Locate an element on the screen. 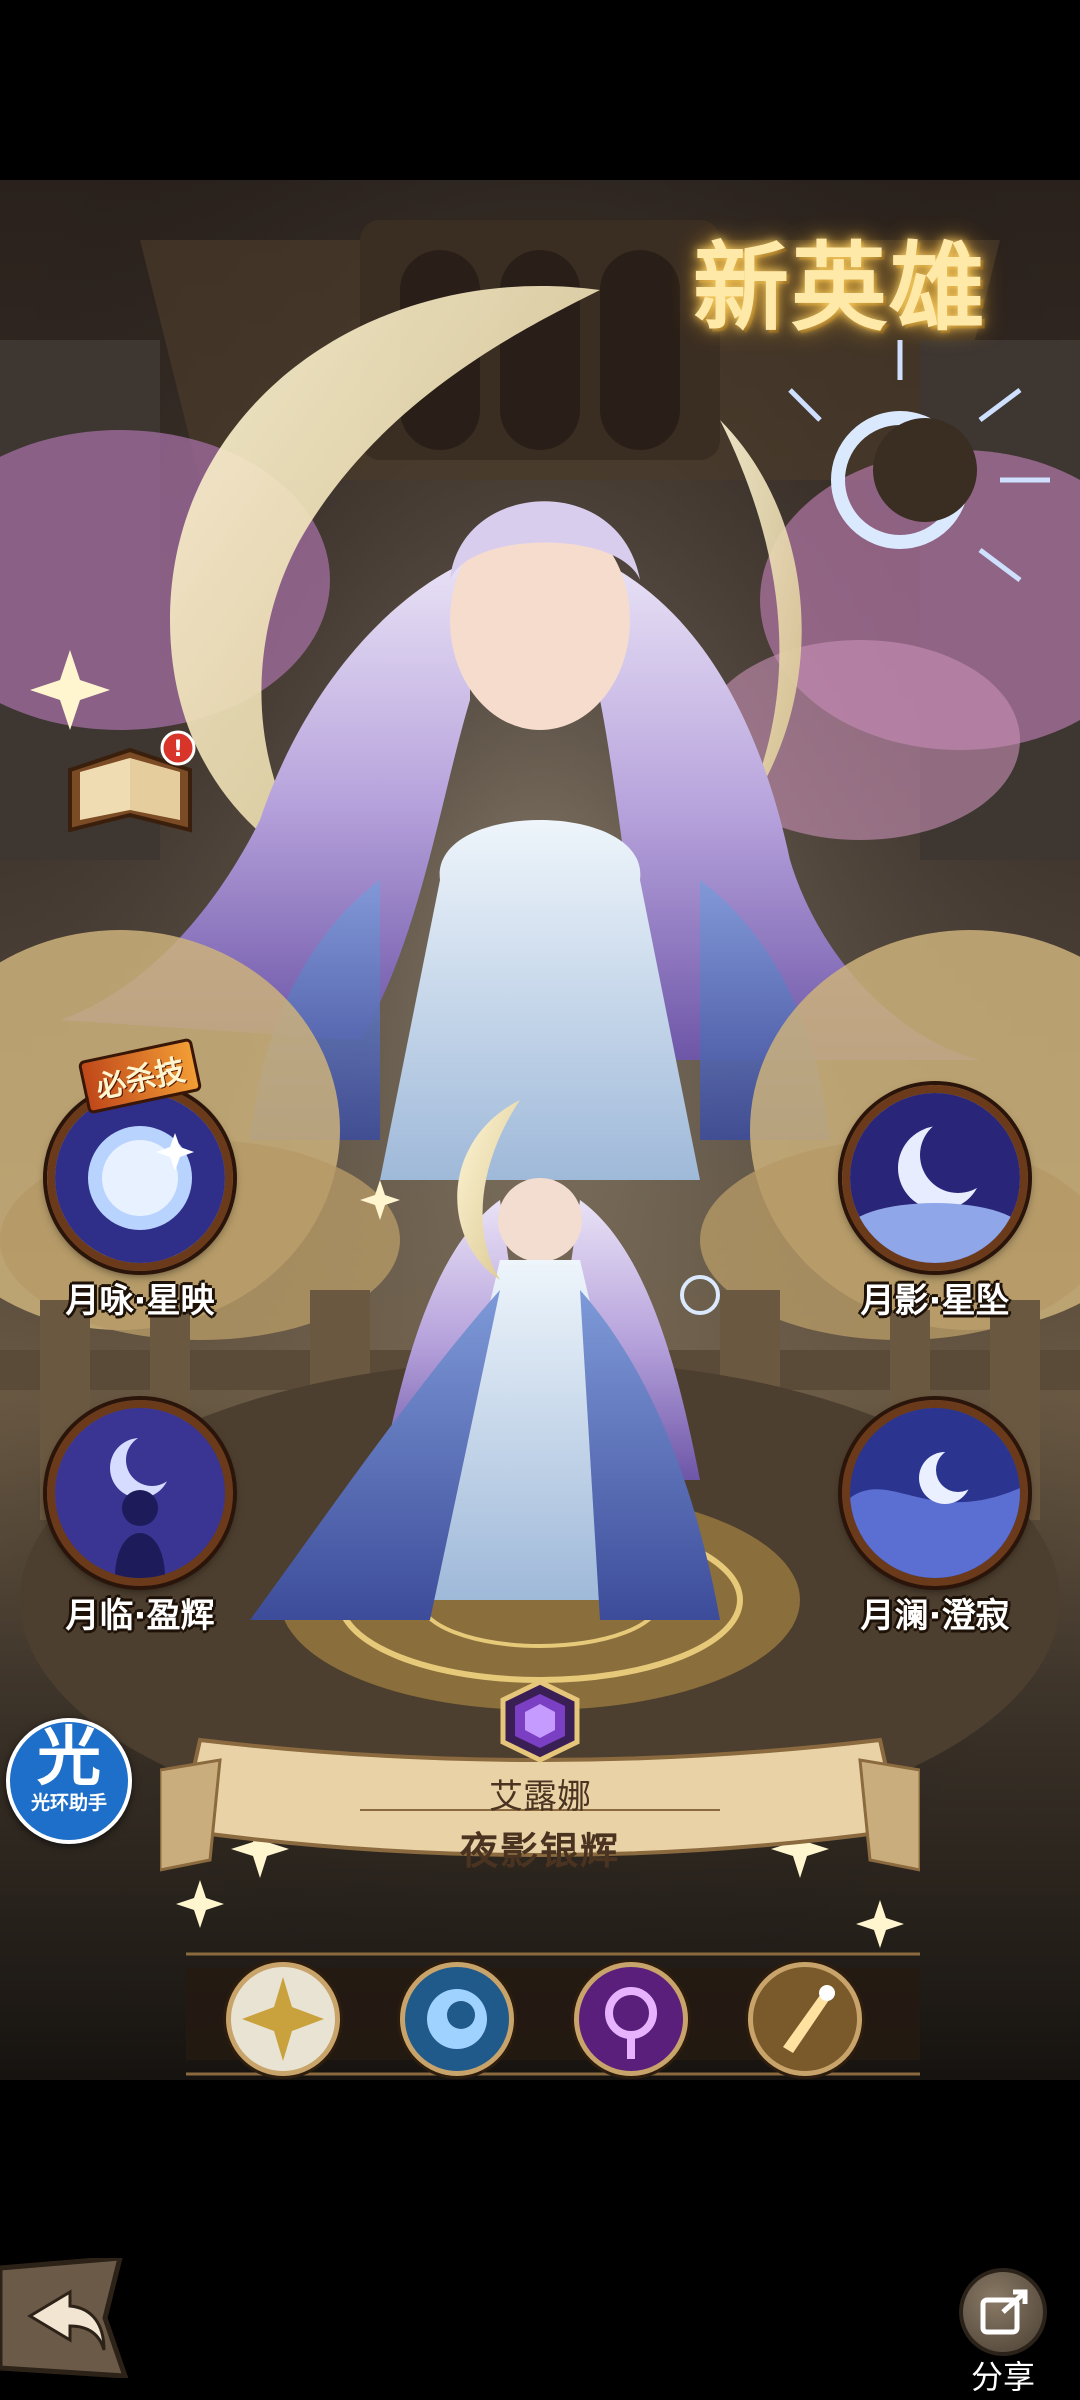 The image size is (1080, 2400). intelligence-icon is located at coordinates (457, 2019).